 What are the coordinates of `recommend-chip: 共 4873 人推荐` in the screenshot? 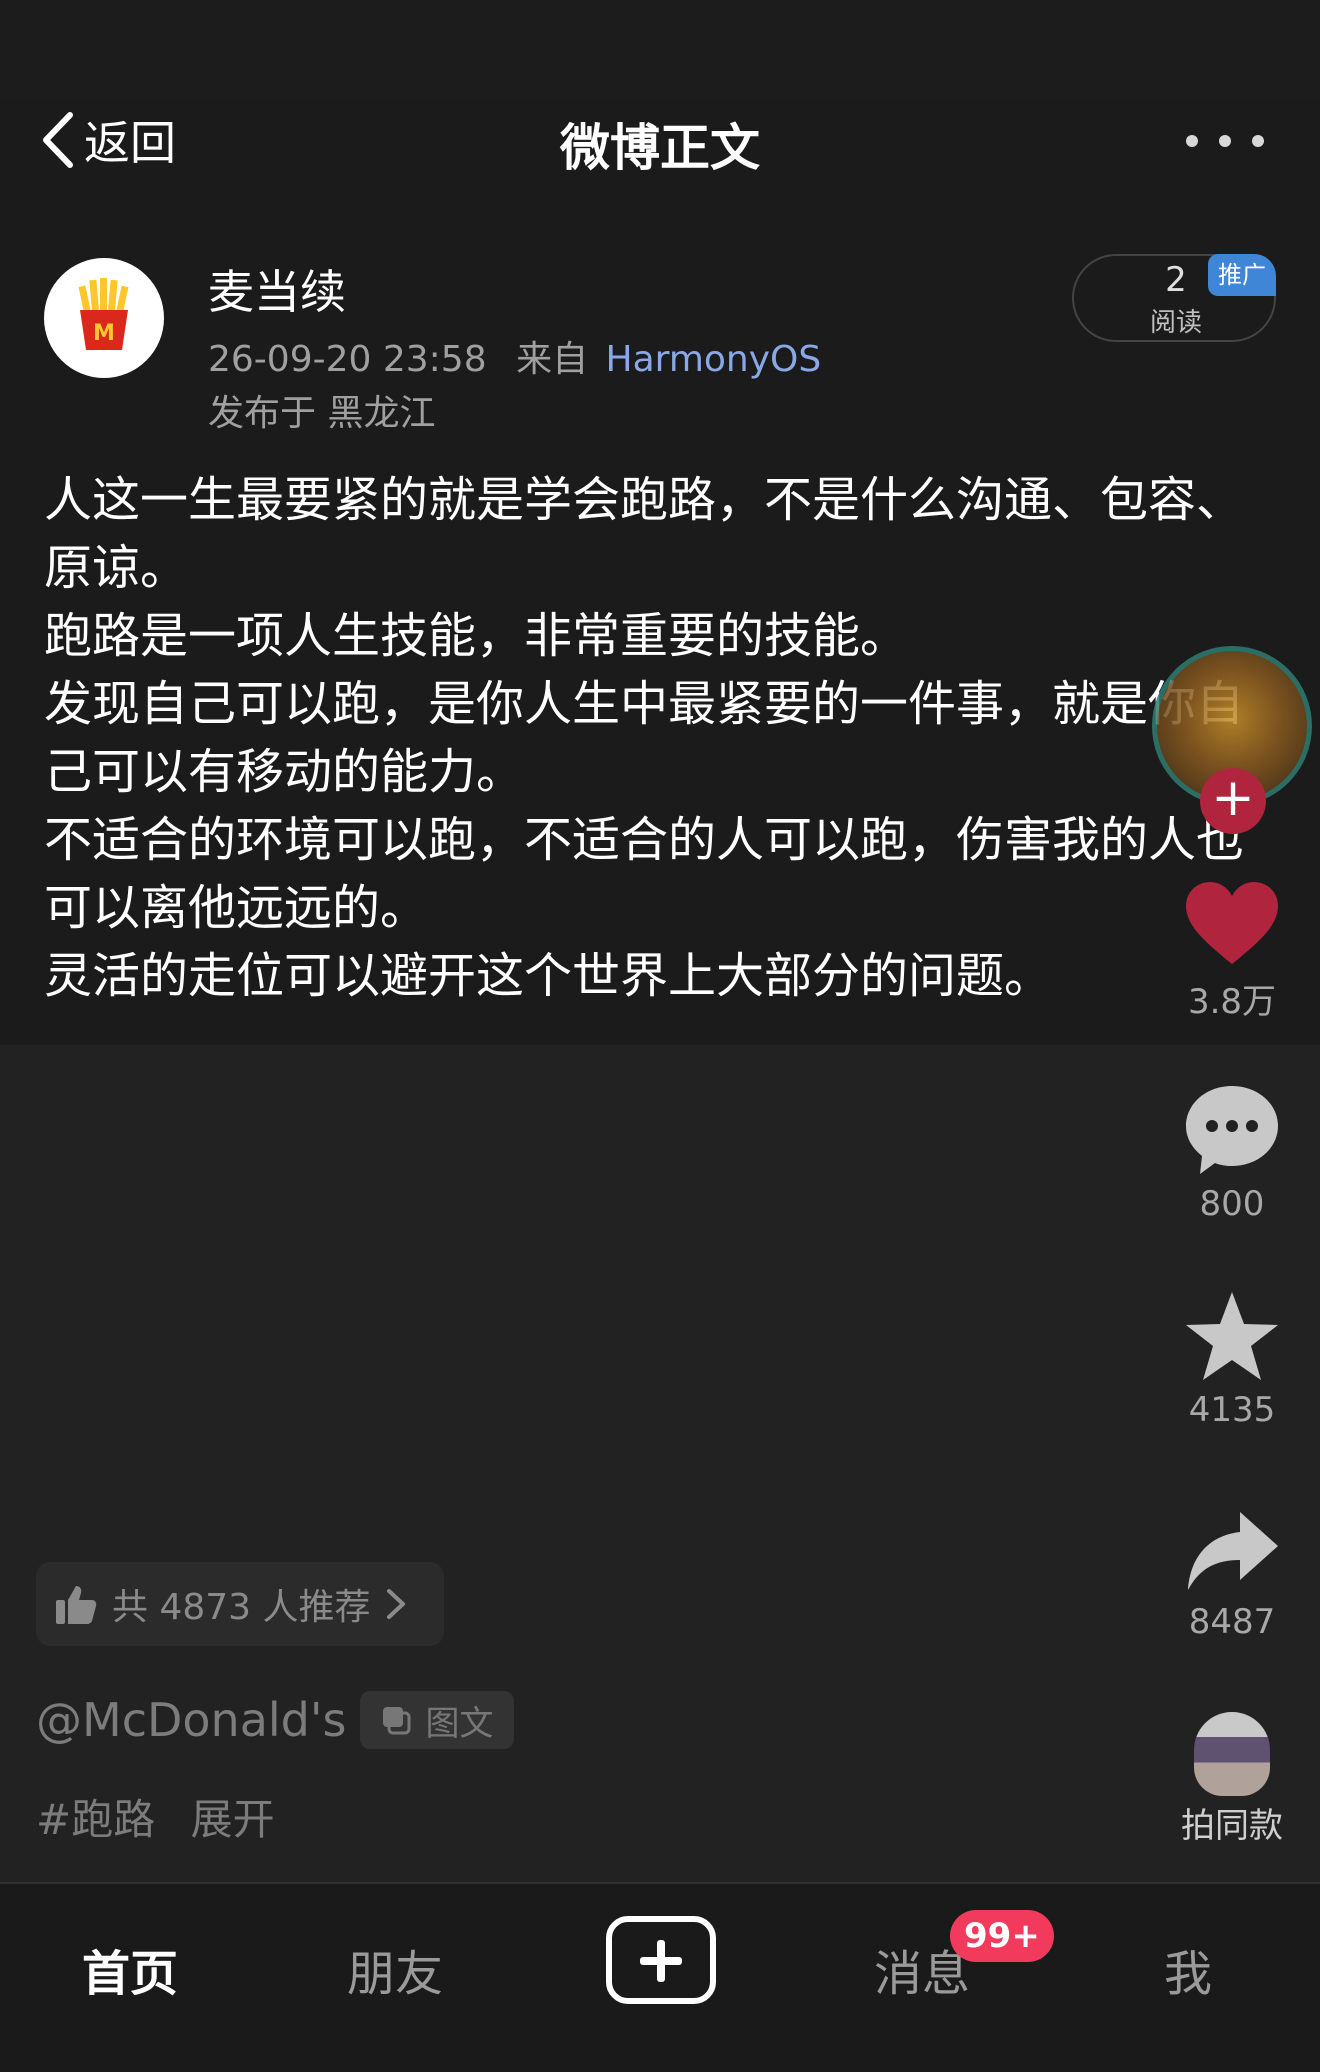 It's located at (240, 1604).